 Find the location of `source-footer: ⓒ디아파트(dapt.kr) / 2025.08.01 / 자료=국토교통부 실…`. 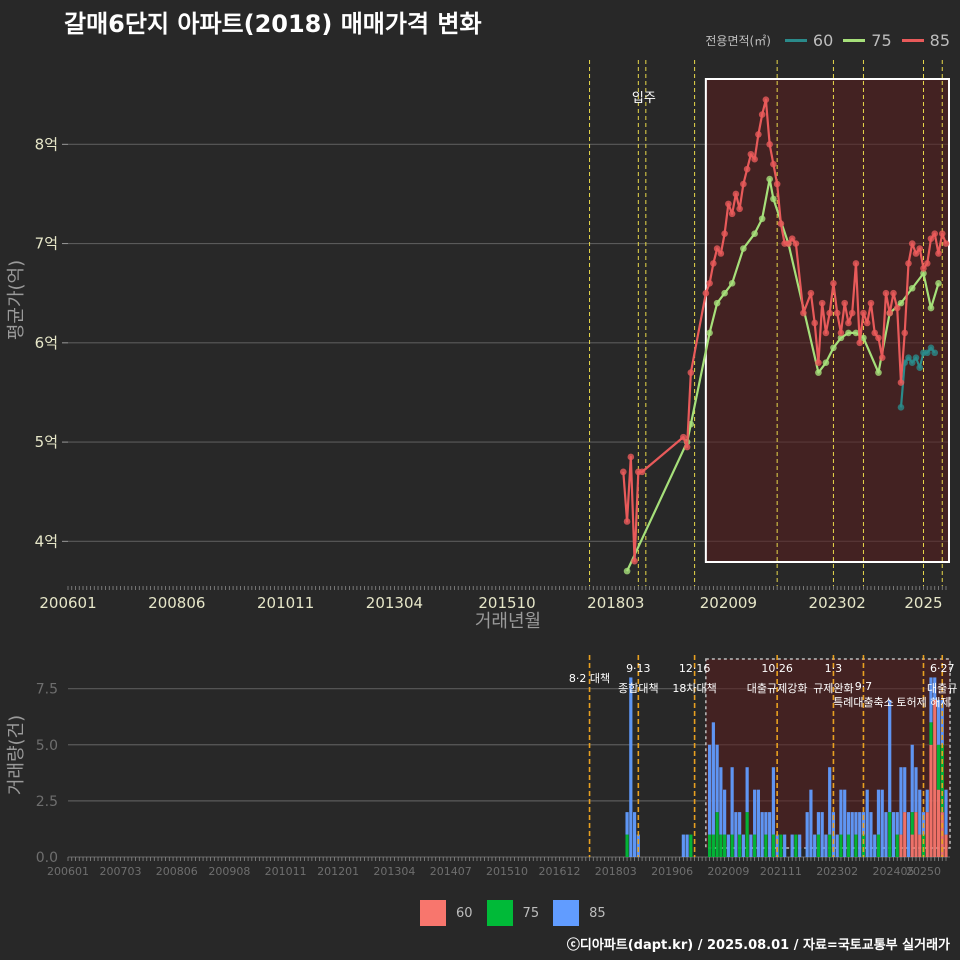

source-footer: ⓒ디아파트(dapt.kr) / 2025.08.01 / 자료=국토교통부 실… is located at coordinates (758, 945).